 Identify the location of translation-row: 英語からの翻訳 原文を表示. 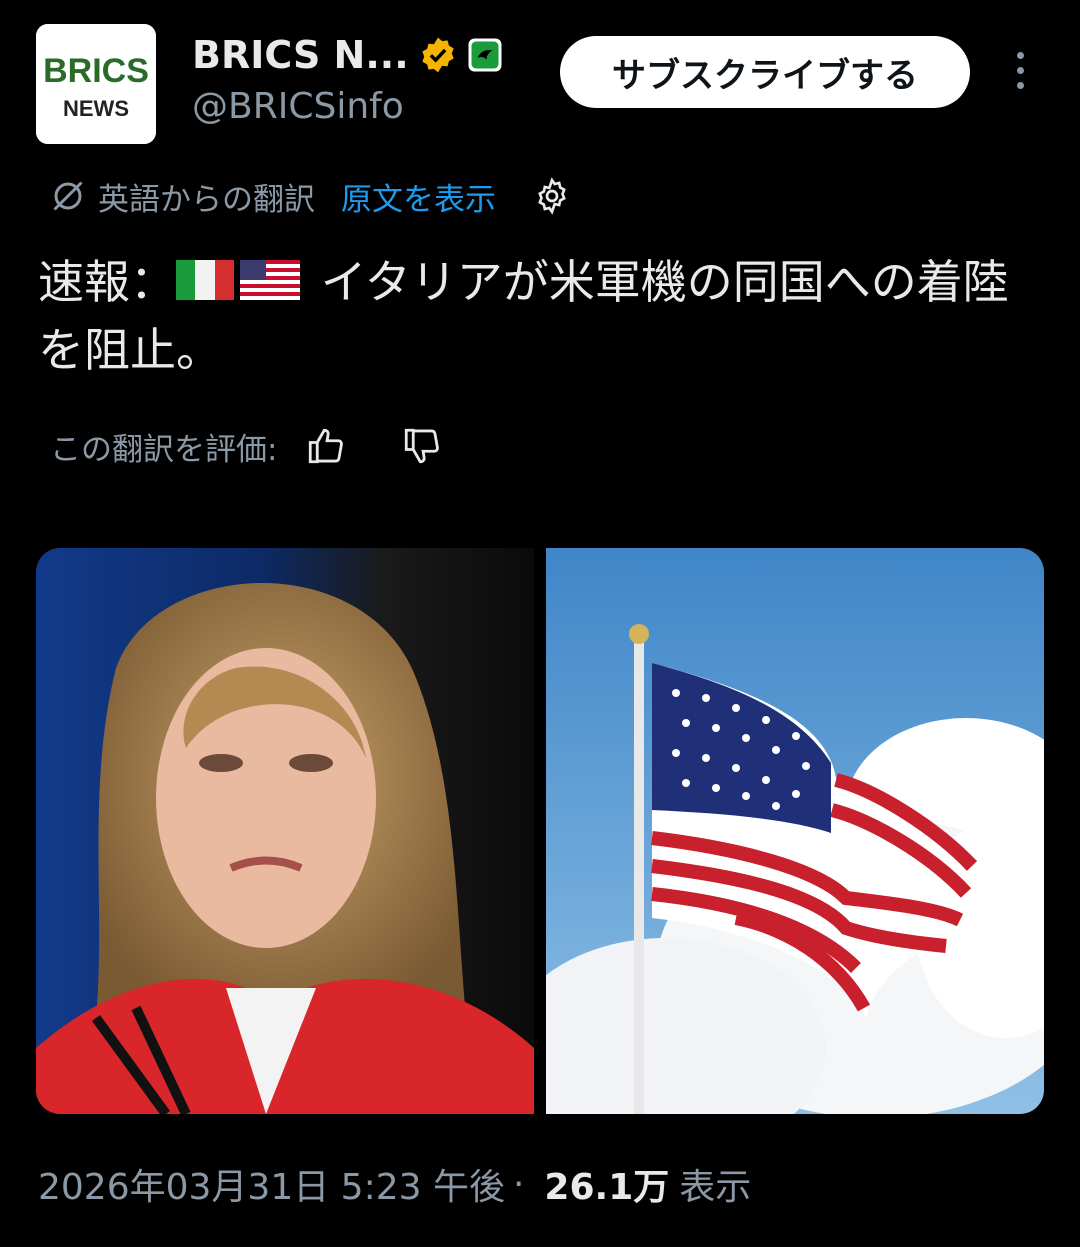
(311, 196).